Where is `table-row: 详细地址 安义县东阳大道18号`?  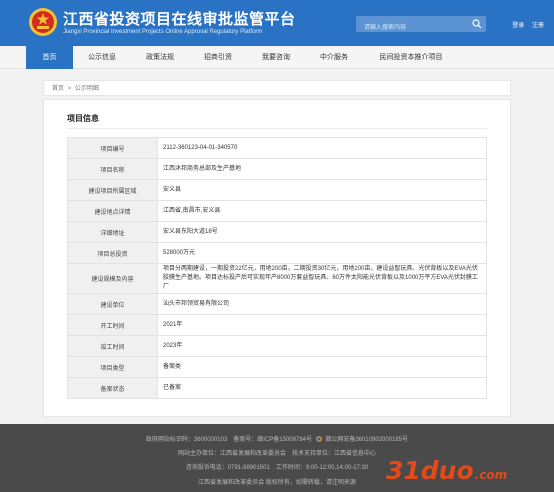
table-row: 详细地址 安义县东阳大道18号 is located at coordinates (277, 232).